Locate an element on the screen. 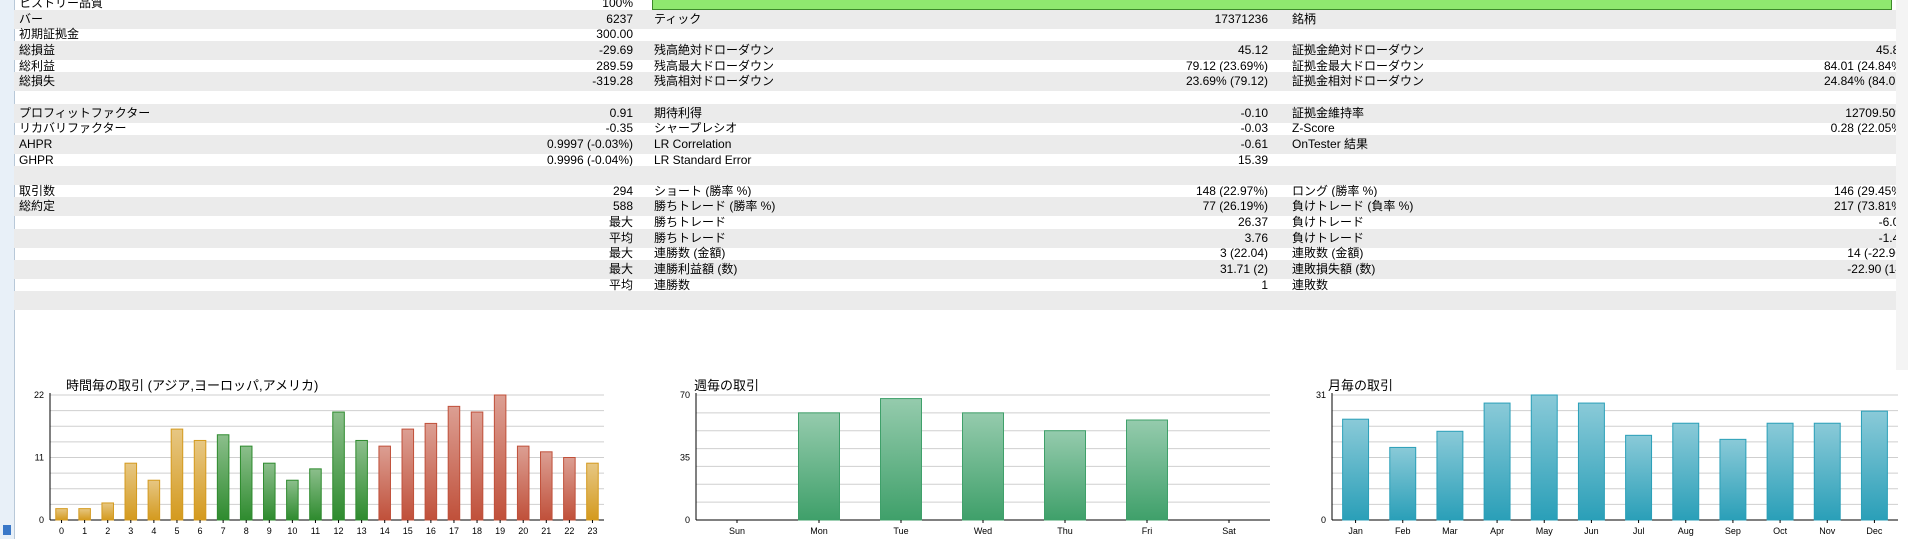  weekly-trades-chart: 週毎の取引 0 35 70 Sun Mon Tue Wed Thu Fri Sat is located at coordinates (965, 456).